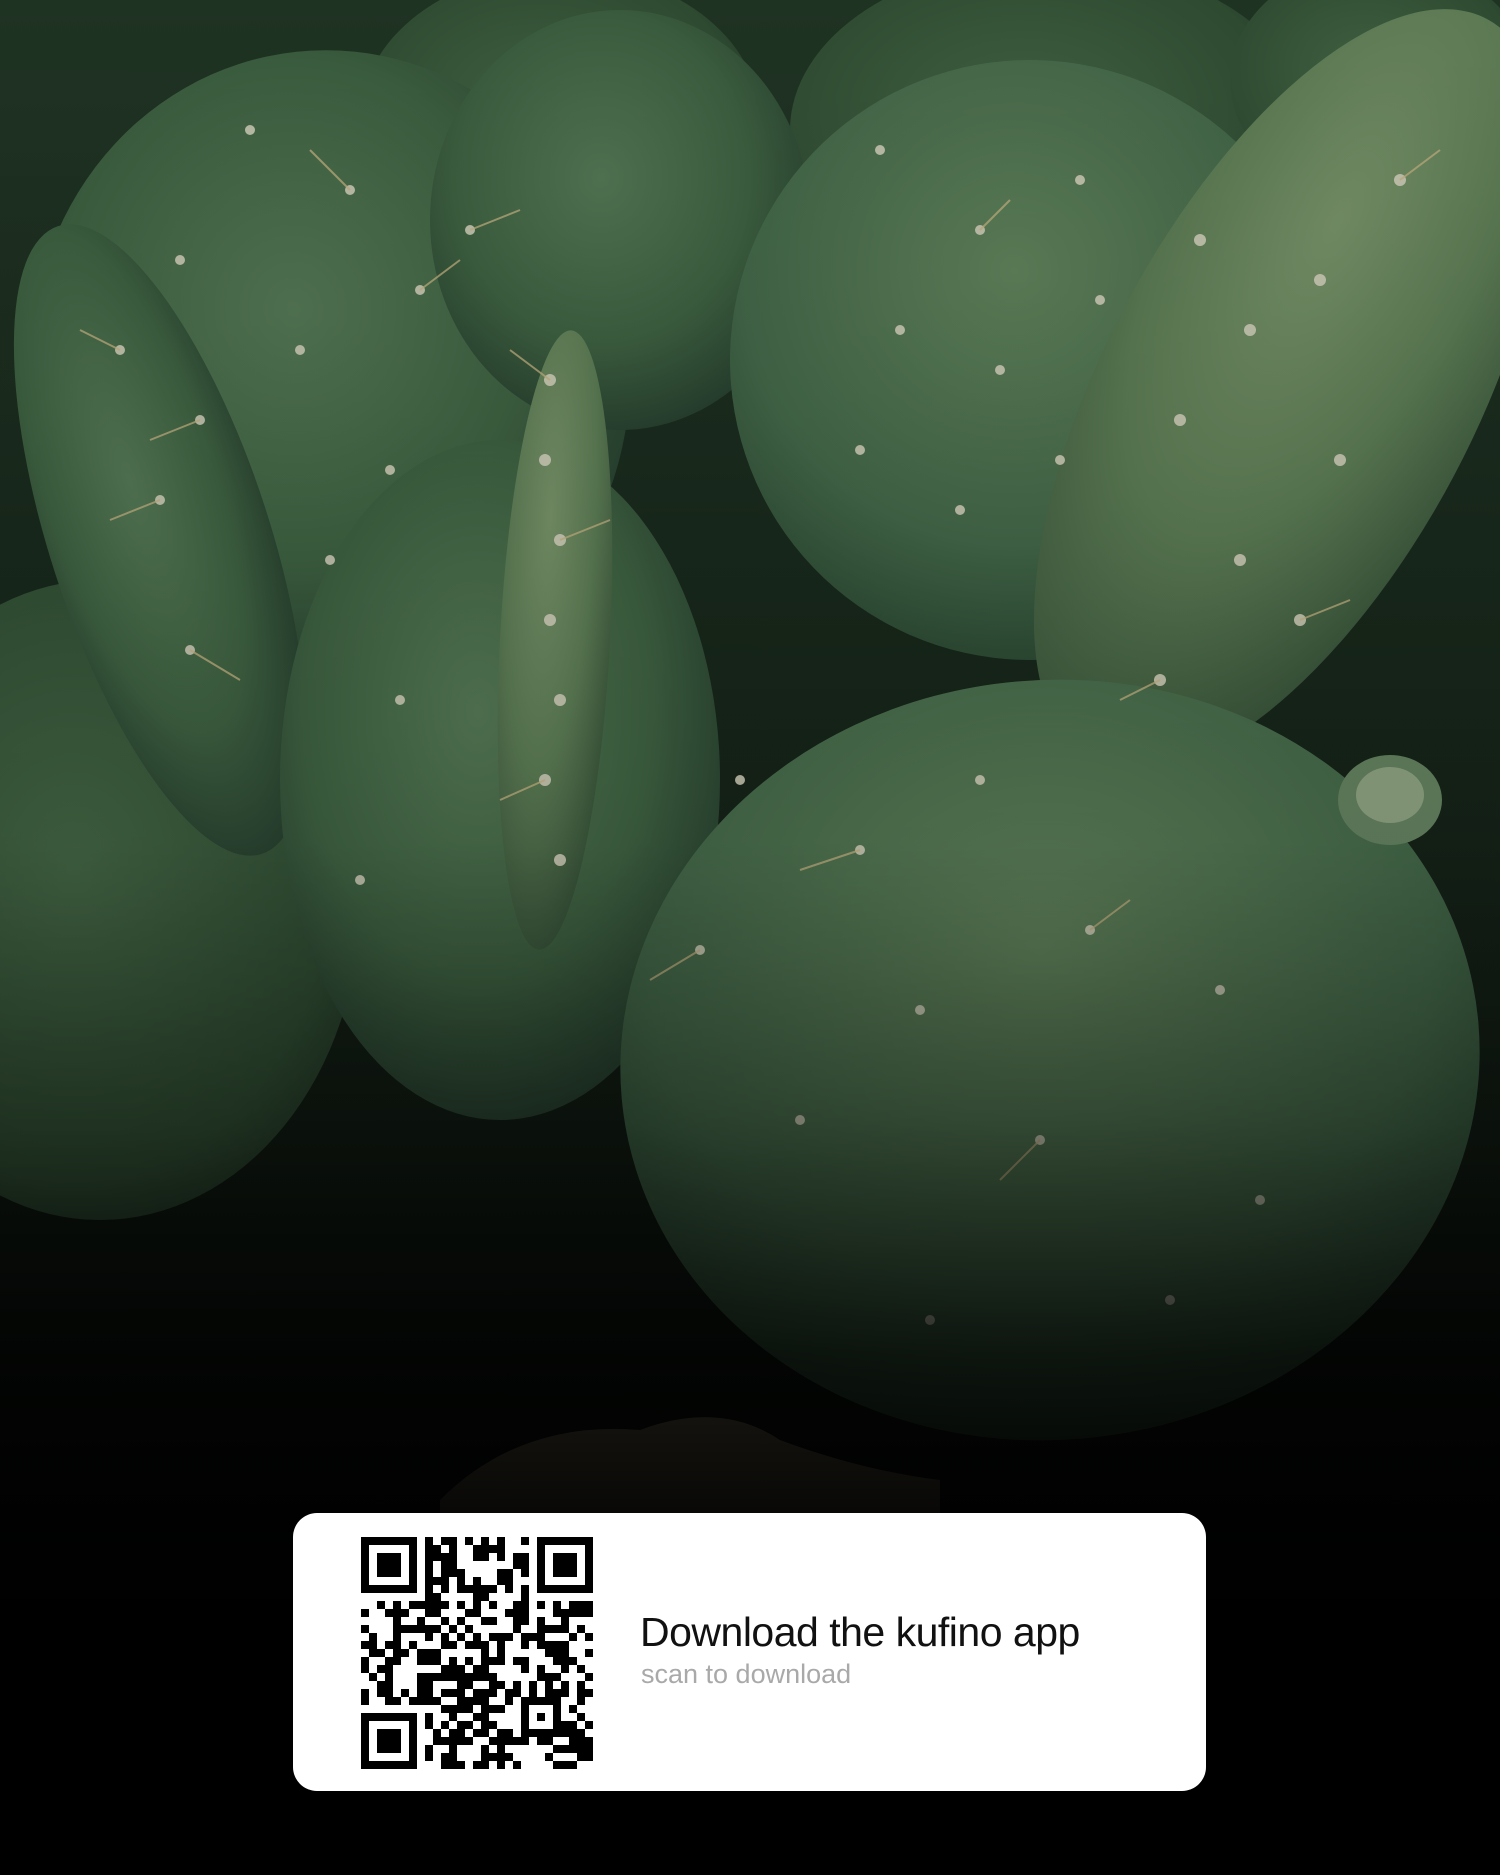 The image size is (1500, 1875). I want to click on qr-code-icon, so click(477, 1653).